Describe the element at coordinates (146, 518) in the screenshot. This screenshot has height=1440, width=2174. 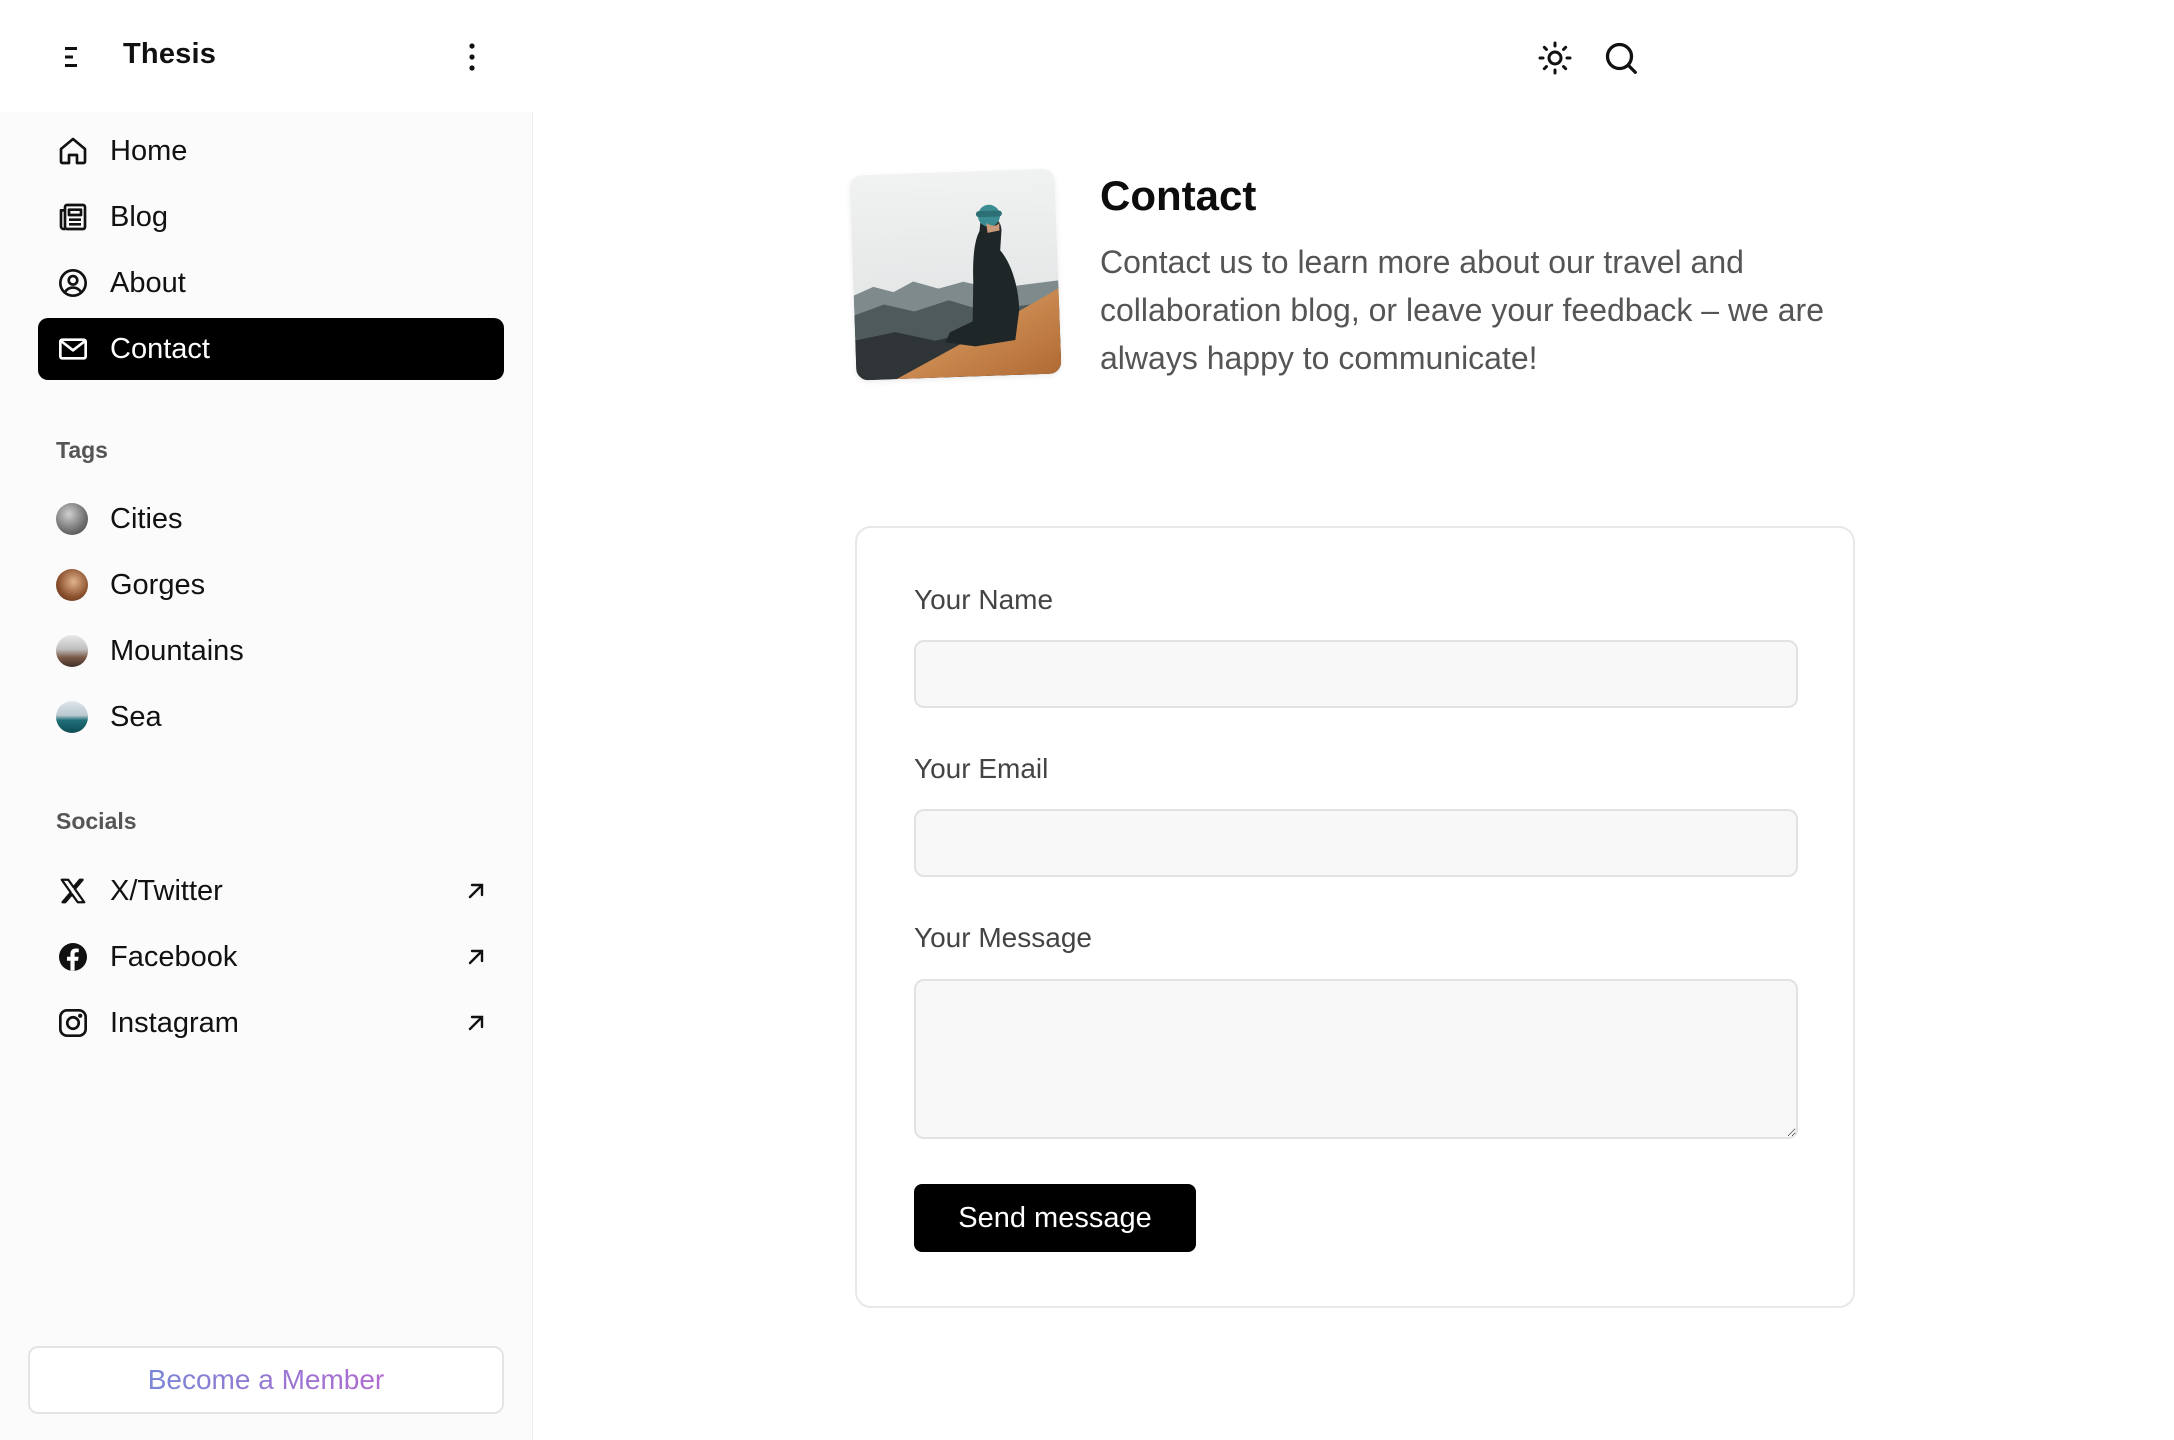
I see `tag-label: Cities` at that location.